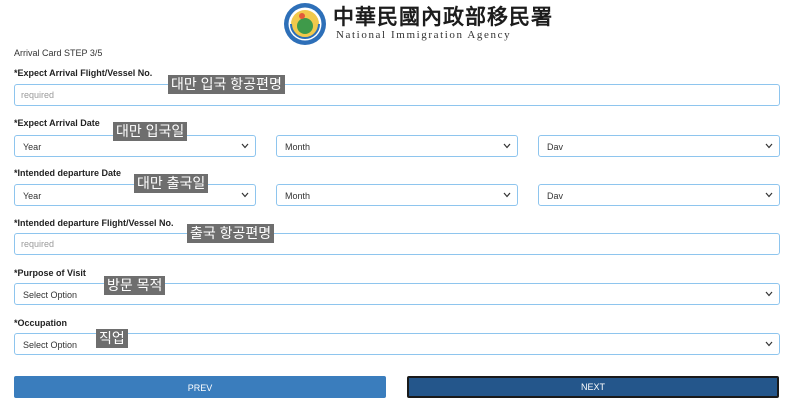  What do you see at coordinates (298, 147) in the screenshot?
I see `arrival-month-value: Month` at bounding box center [298, 147].